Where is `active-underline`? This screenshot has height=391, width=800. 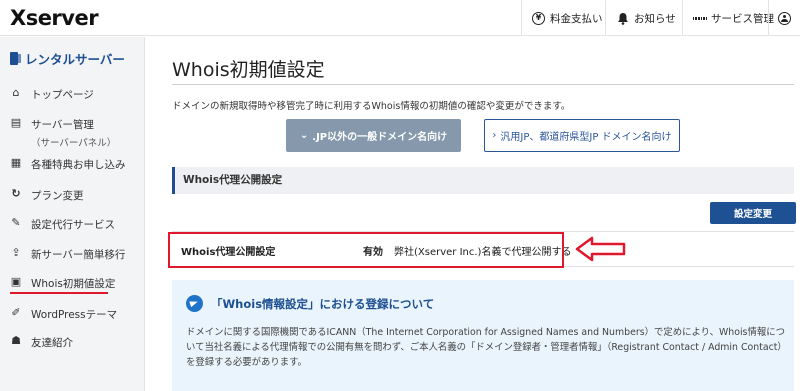 active-underline is located at coordinates (59, 293).